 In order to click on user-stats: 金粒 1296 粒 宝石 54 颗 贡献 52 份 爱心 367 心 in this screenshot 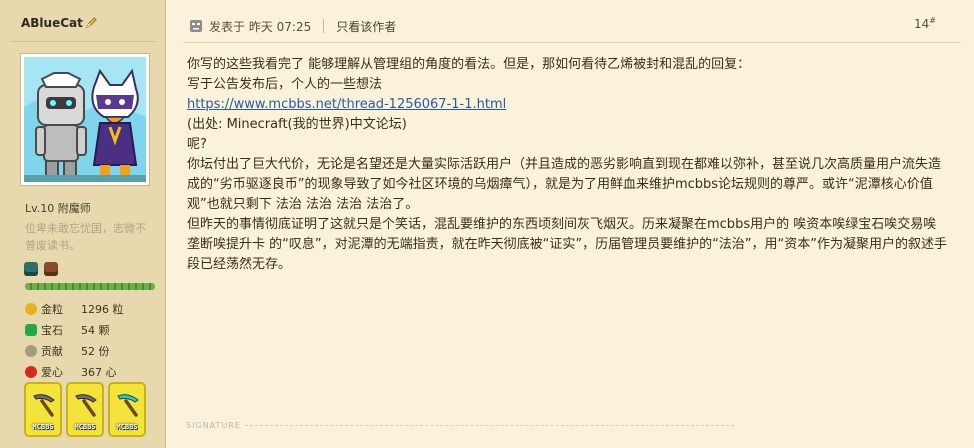, I will do `click(74, 340)`.